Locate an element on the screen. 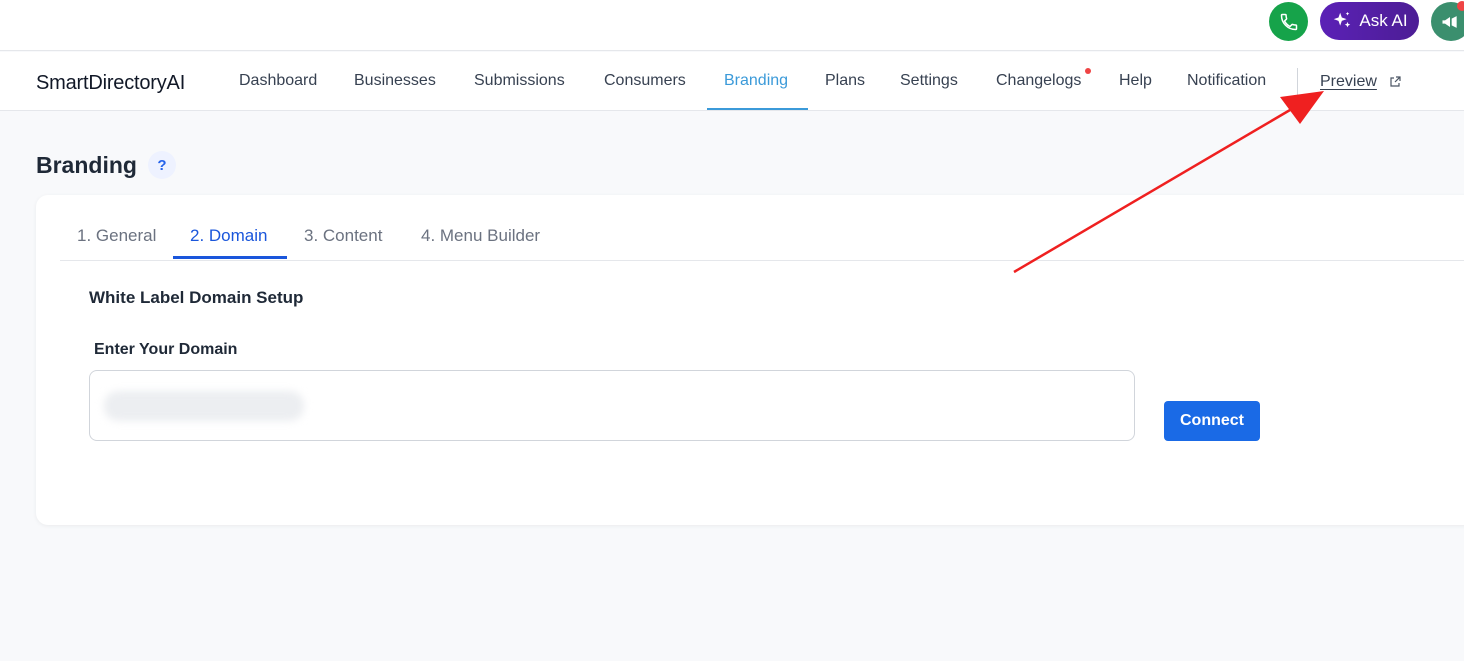 This screenshot has width=1464, height=661. tab-general: 1. General is located at coordinates (116, 236).